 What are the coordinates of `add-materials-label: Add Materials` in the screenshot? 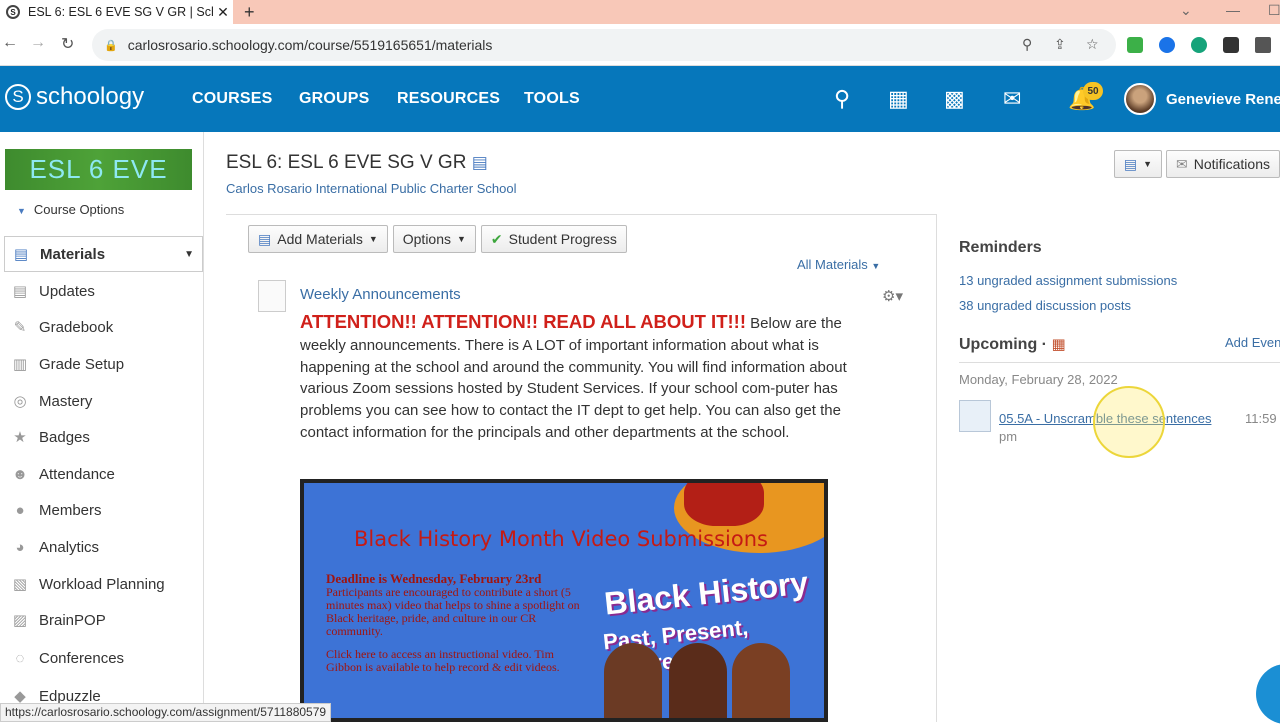 It's located at (320, 239).